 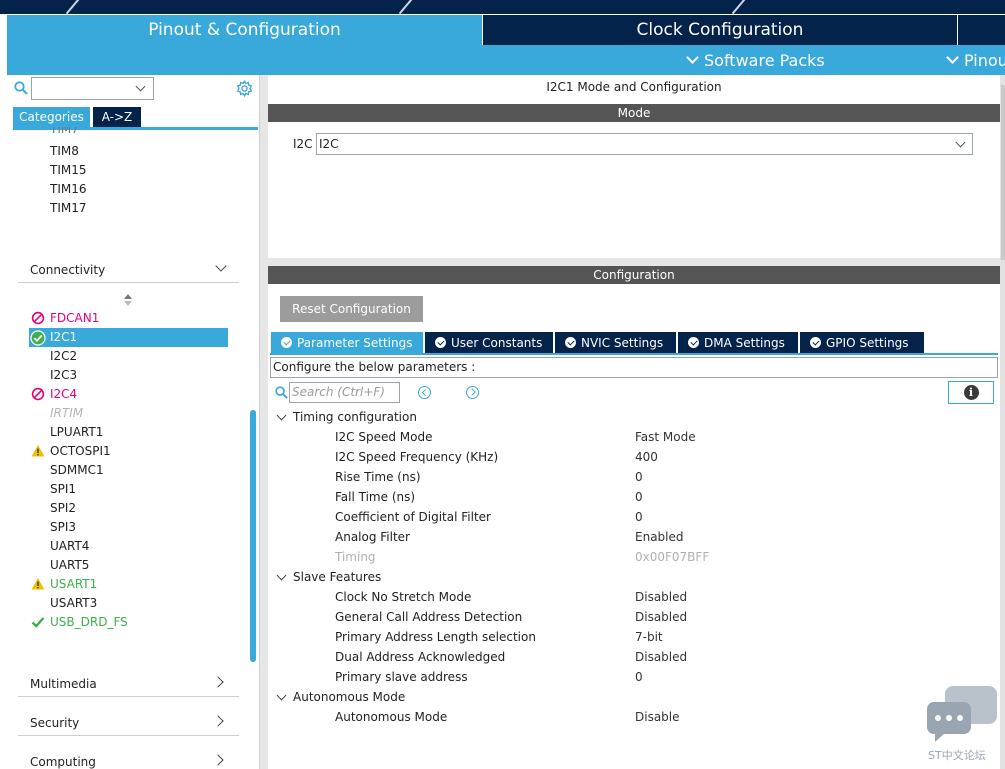 I want to click on param-name: I2C Speed Mode, so click(x=384, y=437).